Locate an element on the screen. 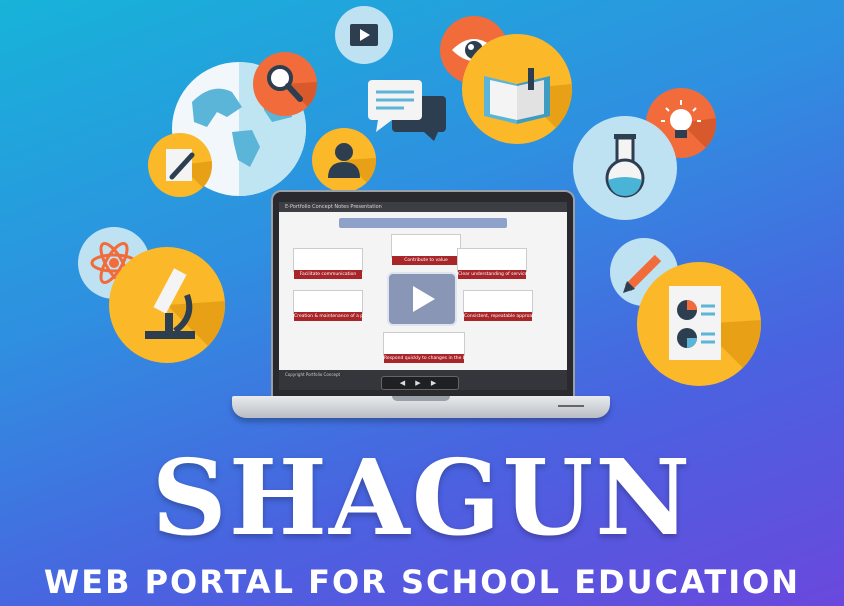 This screenshot has height=606, width=844. magnifier-icon is located at coordinates (285, 84).